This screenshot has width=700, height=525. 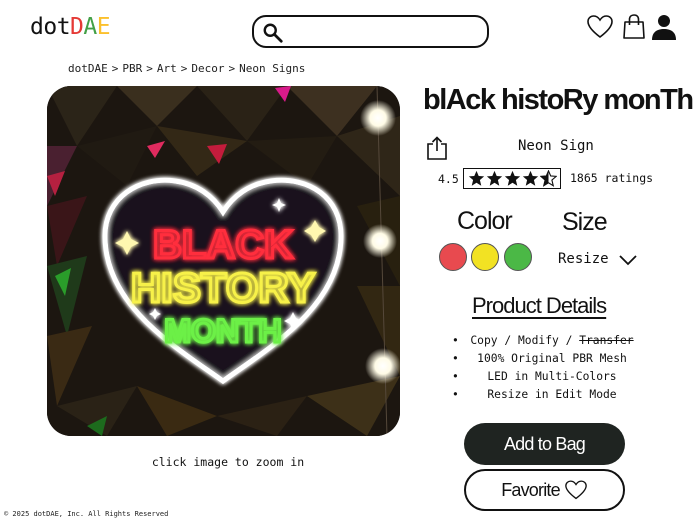 I want to click on zoom-hint: click image to zoom in, so click(x=228, y=462).